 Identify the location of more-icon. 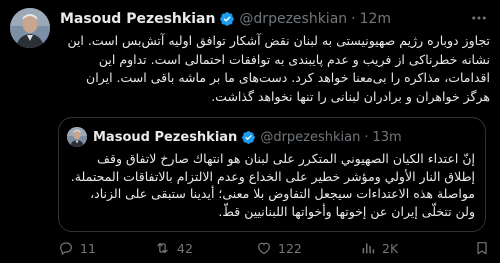
(479, 20).